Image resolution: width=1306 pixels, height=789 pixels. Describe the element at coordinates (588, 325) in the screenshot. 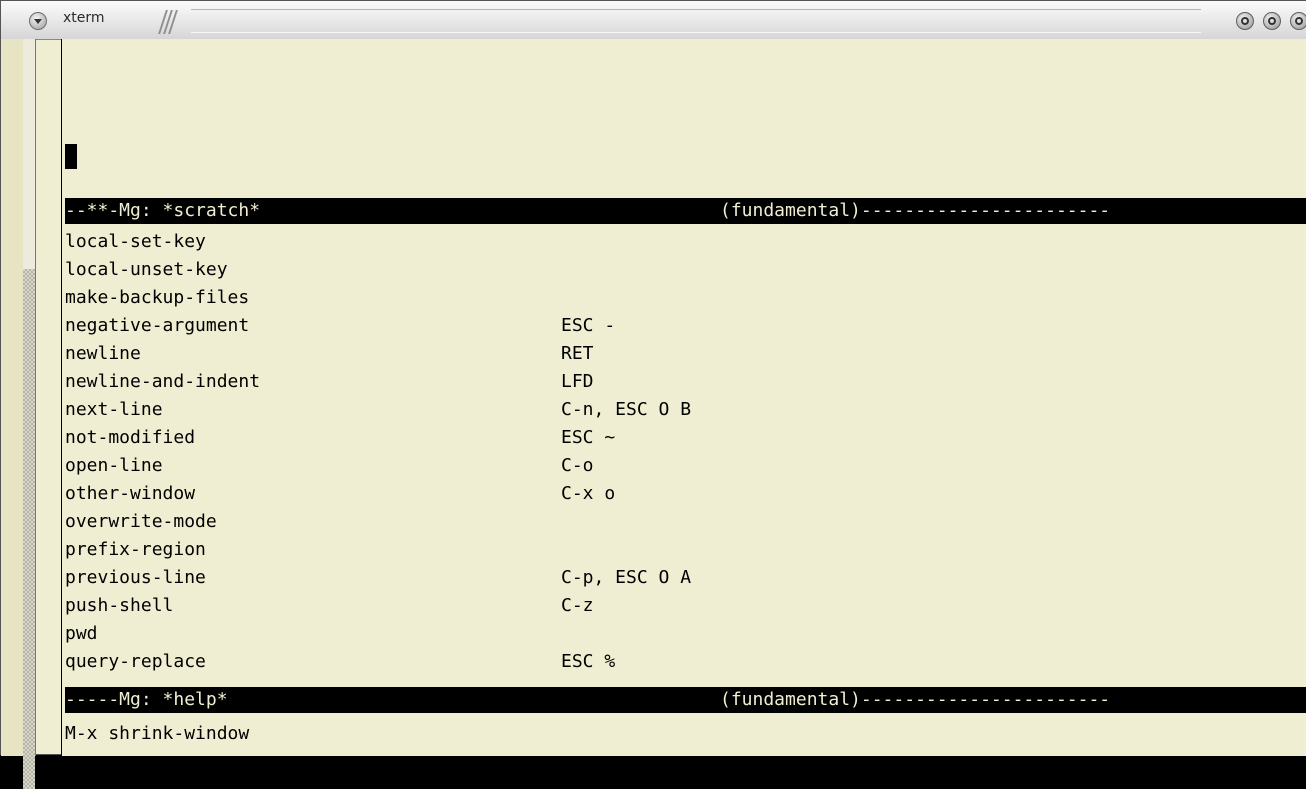

I see `key-binding: ESC -` at that location.